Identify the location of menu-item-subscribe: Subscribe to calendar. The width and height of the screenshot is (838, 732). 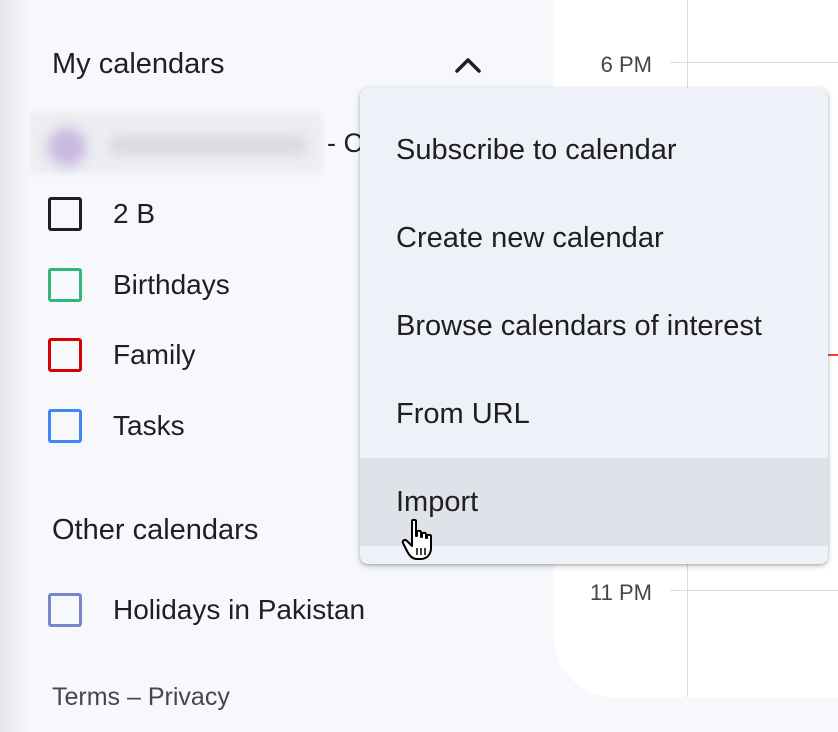
(594, 150).